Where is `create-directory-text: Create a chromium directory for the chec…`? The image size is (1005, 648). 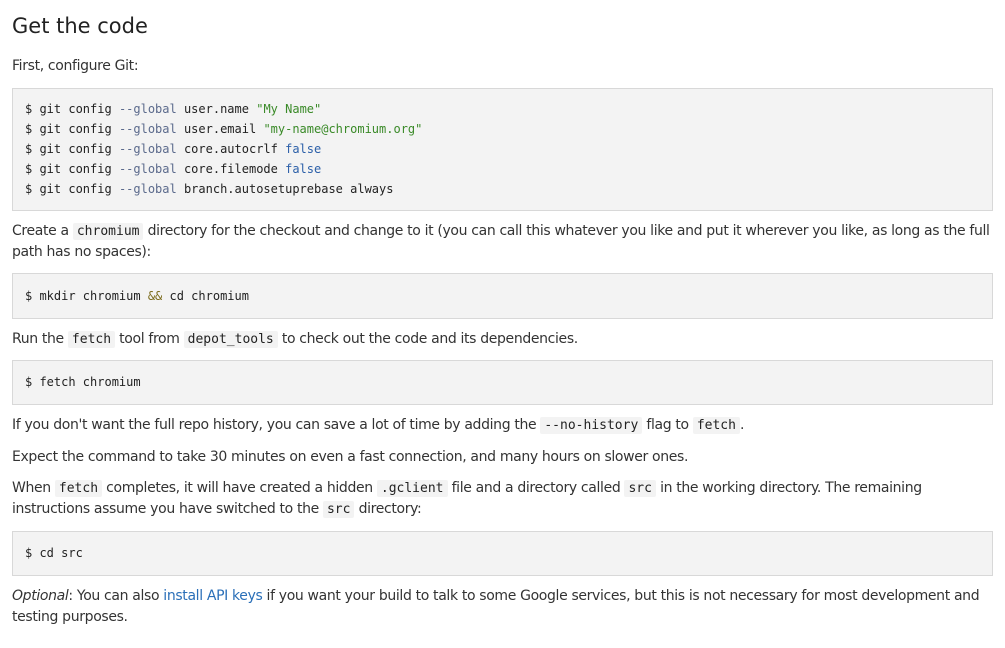 create-directory-text: Create a chromium directory for the chec… is located at coordinates (501, 241).